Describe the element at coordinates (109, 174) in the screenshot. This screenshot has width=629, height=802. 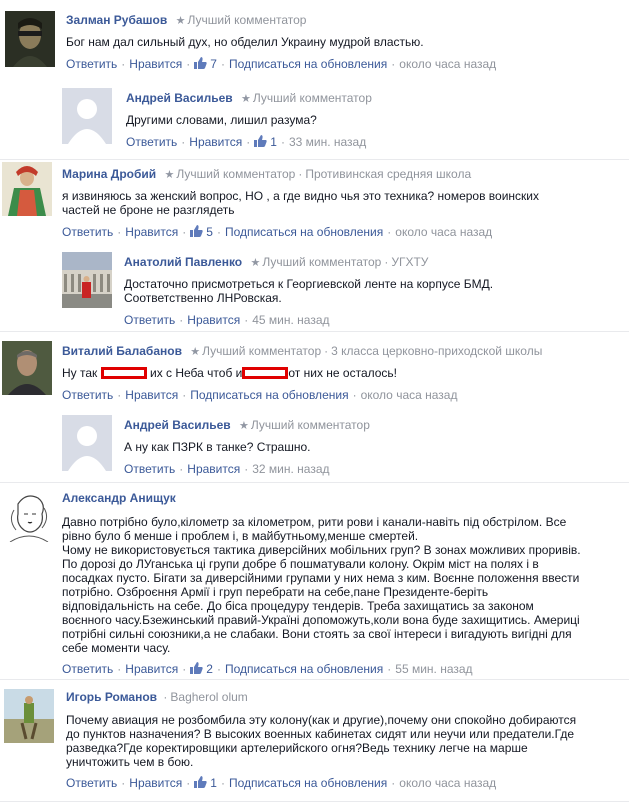
I see `comment-author: Марина Дробий` at that location.